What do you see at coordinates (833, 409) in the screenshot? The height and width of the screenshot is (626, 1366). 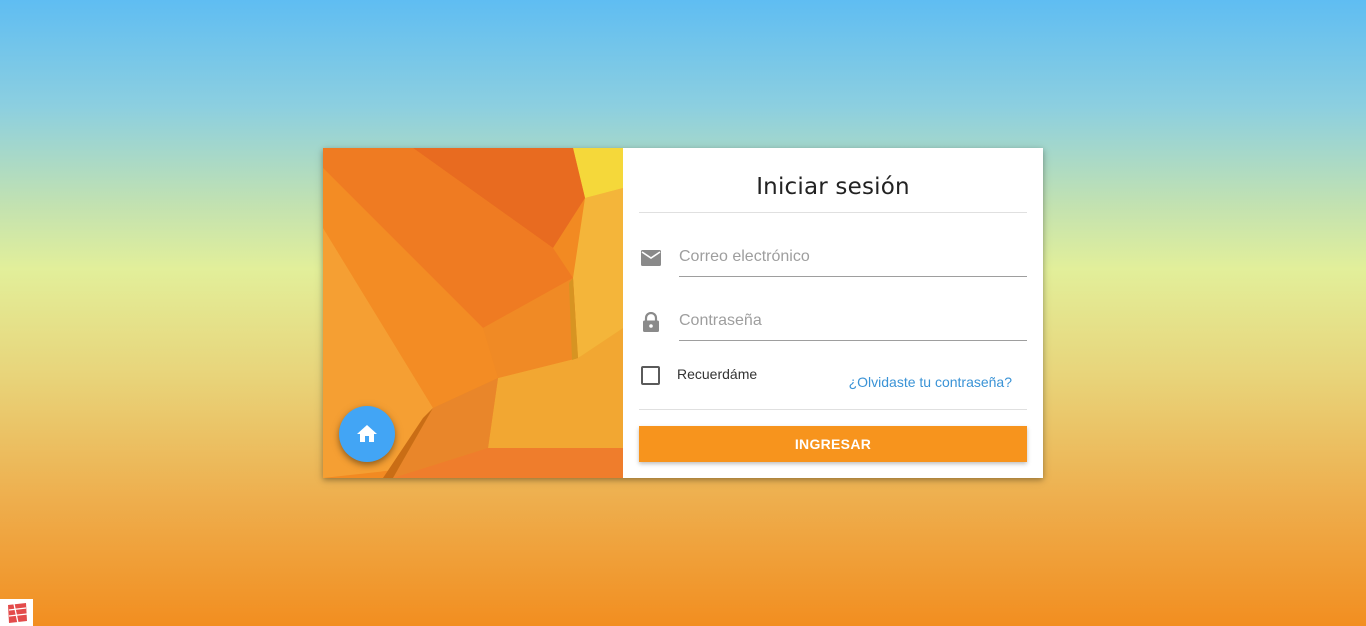 I see `actions-divider` at bounding box center [833, 409].